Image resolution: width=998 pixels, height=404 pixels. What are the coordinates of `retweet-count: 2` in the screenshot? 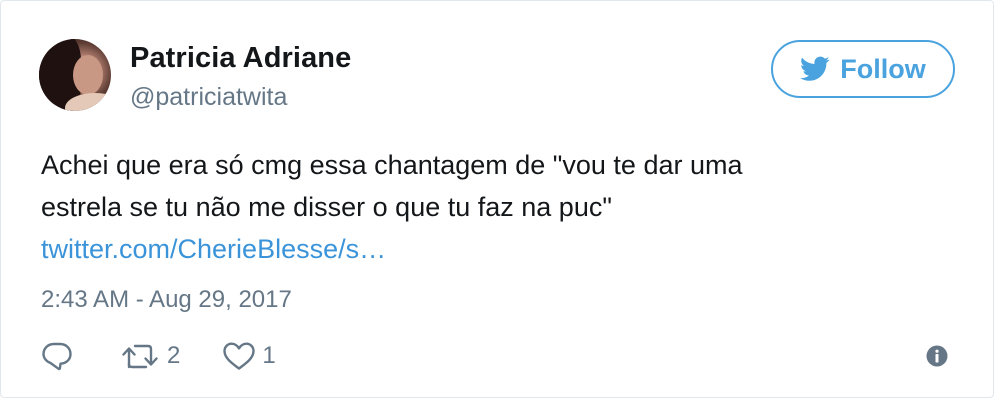 It's located at (174, 355).